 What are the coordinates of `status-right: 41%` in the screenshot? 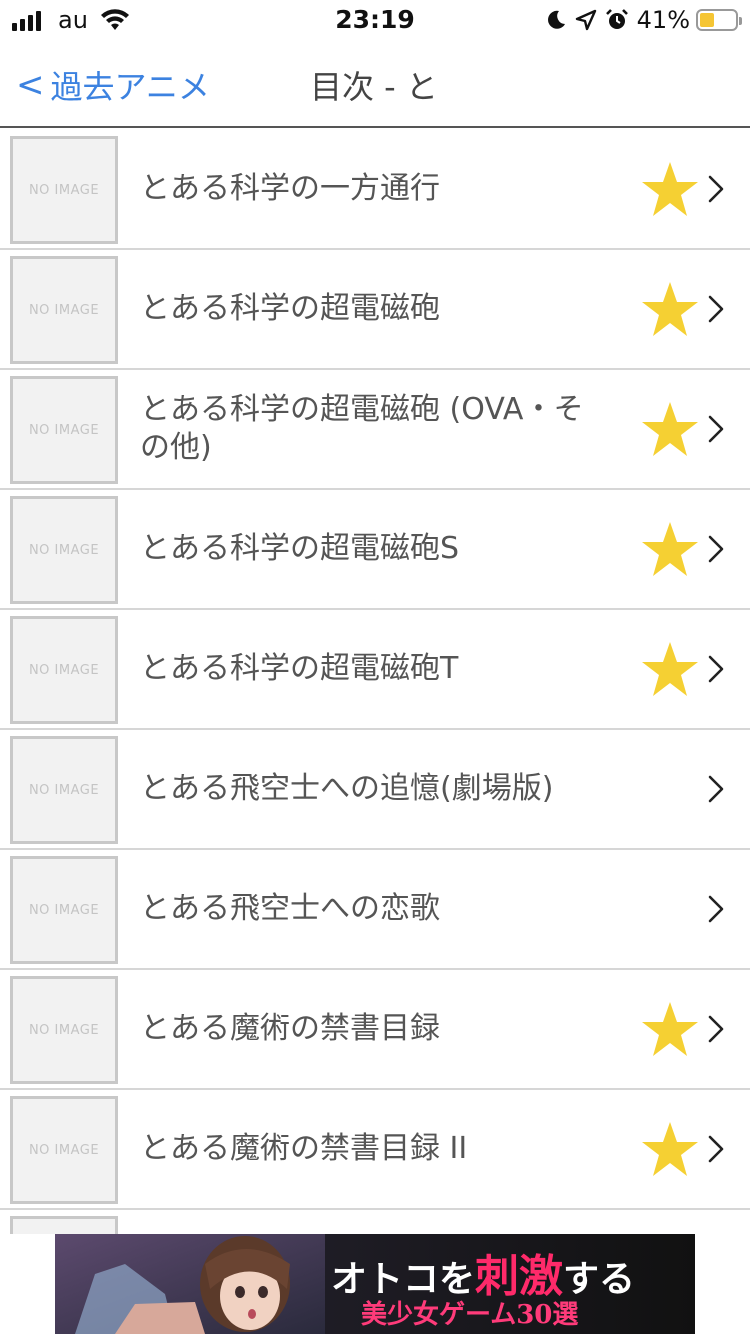 It's located at (639, 20).